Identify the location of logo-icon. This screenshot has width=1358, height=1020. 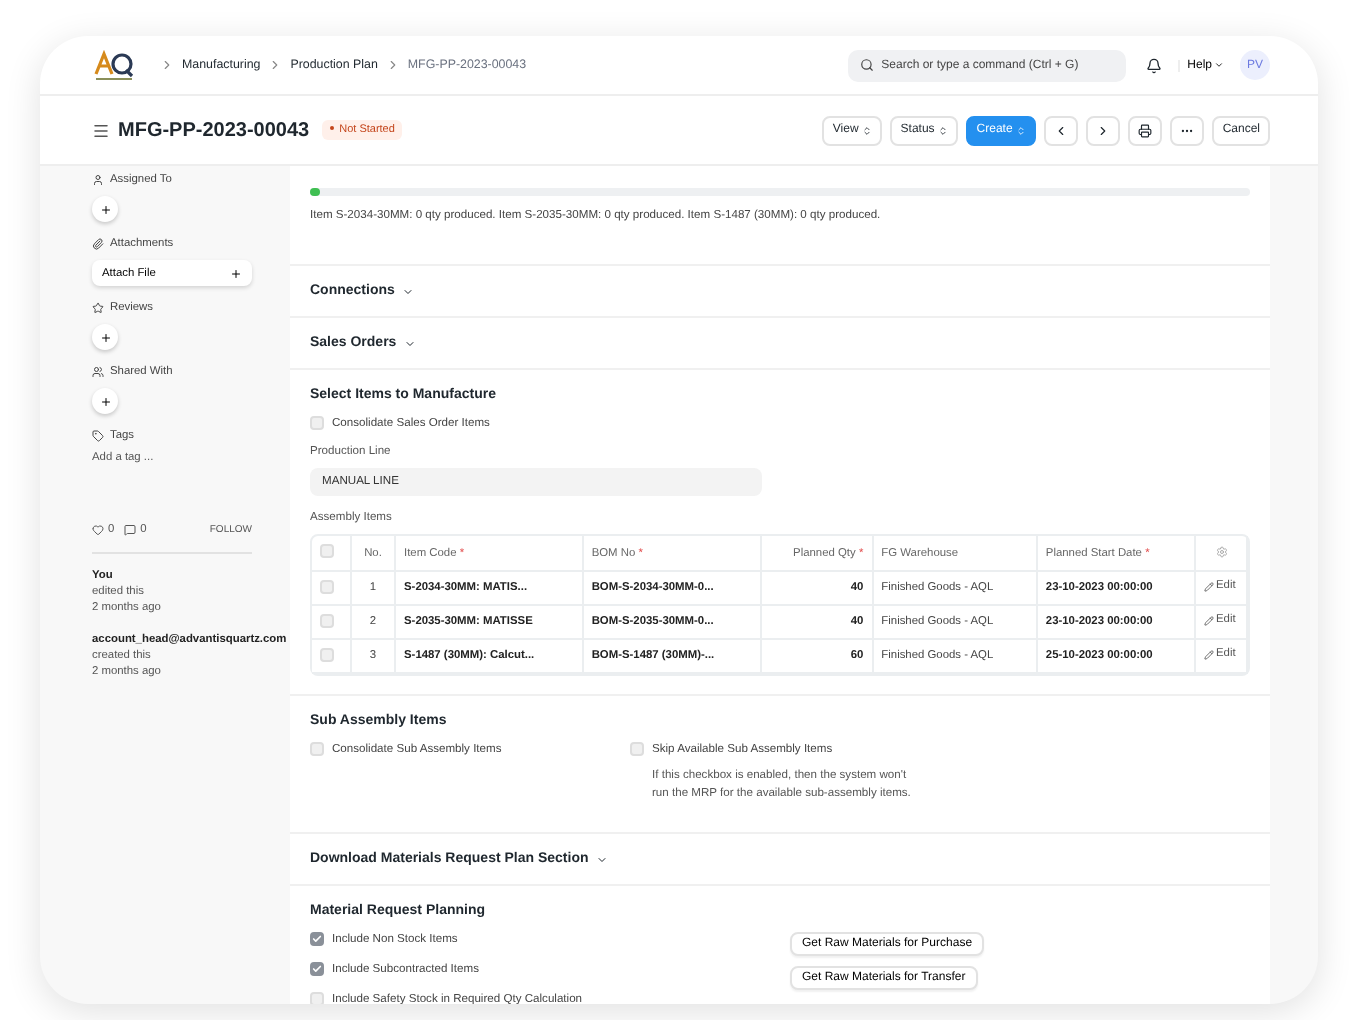
(114, 65).